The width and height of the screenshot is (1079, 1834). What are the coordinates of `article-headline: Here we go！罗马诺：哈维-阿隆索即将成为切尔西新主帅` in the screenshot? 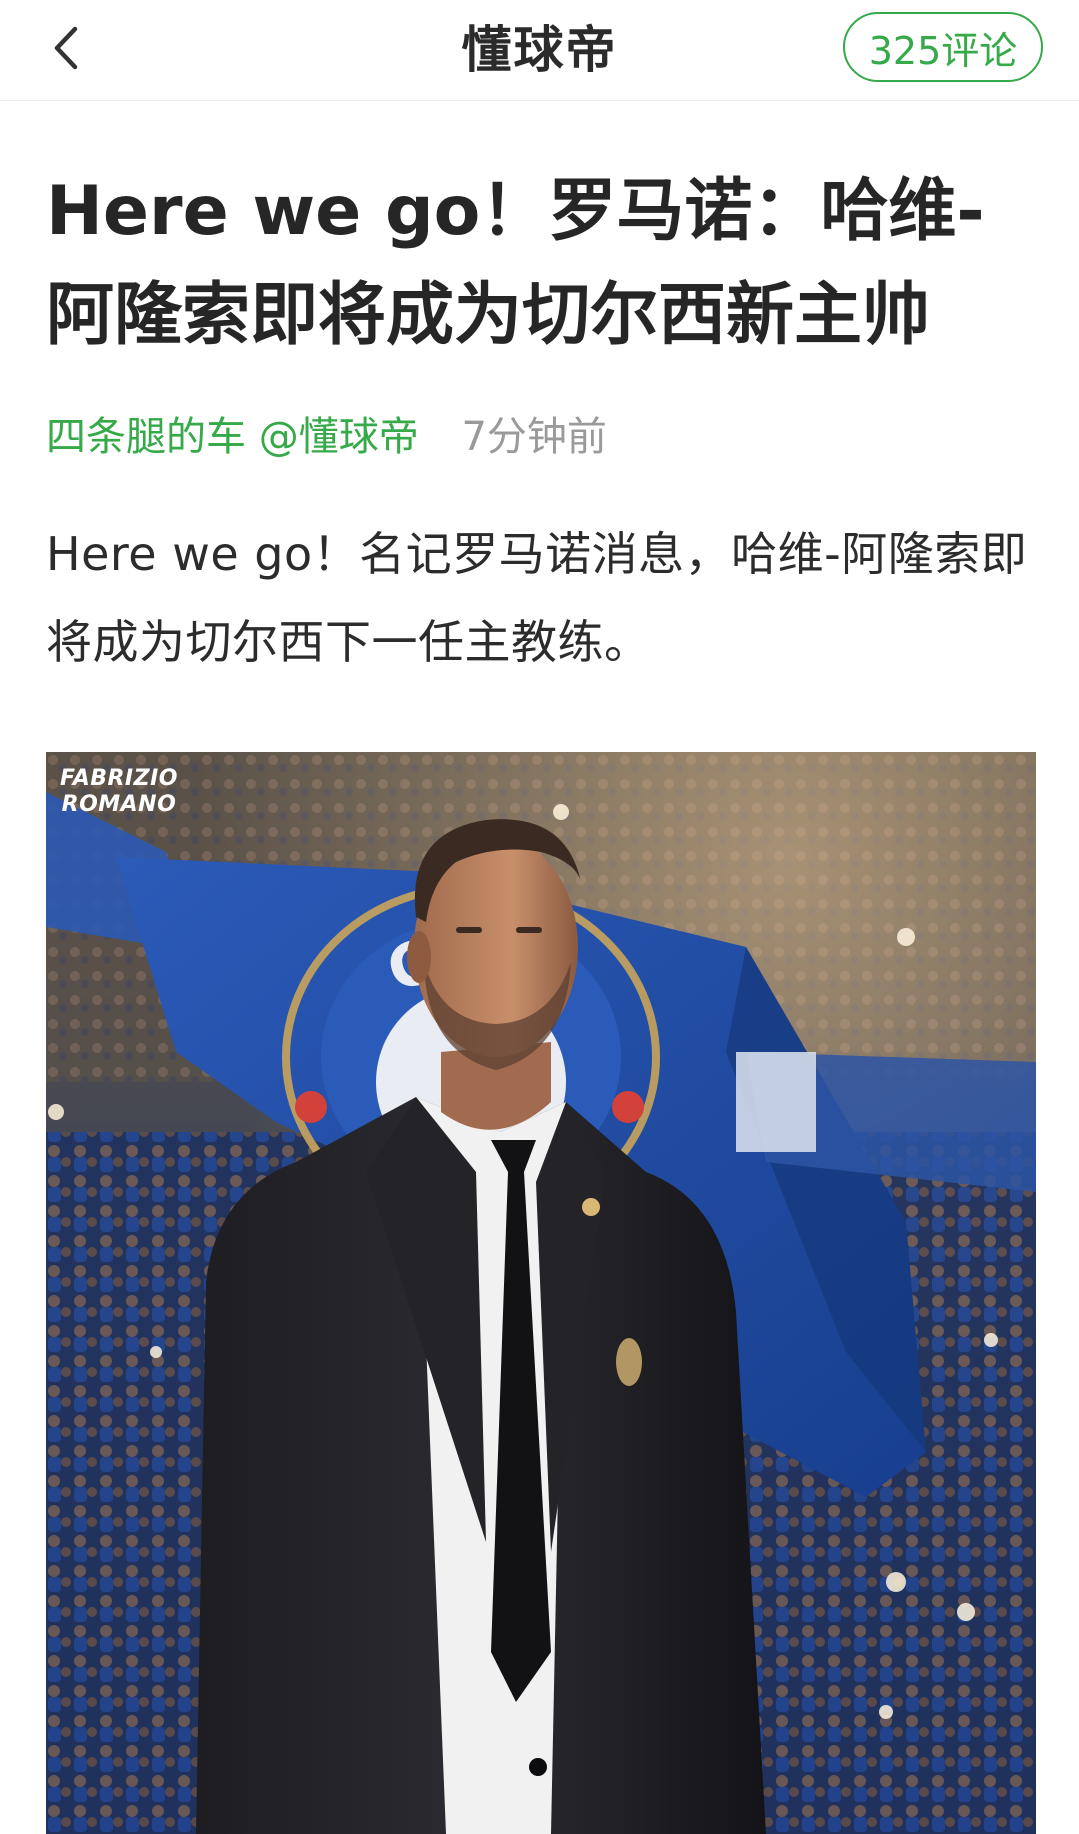 It's located at (515, 263).